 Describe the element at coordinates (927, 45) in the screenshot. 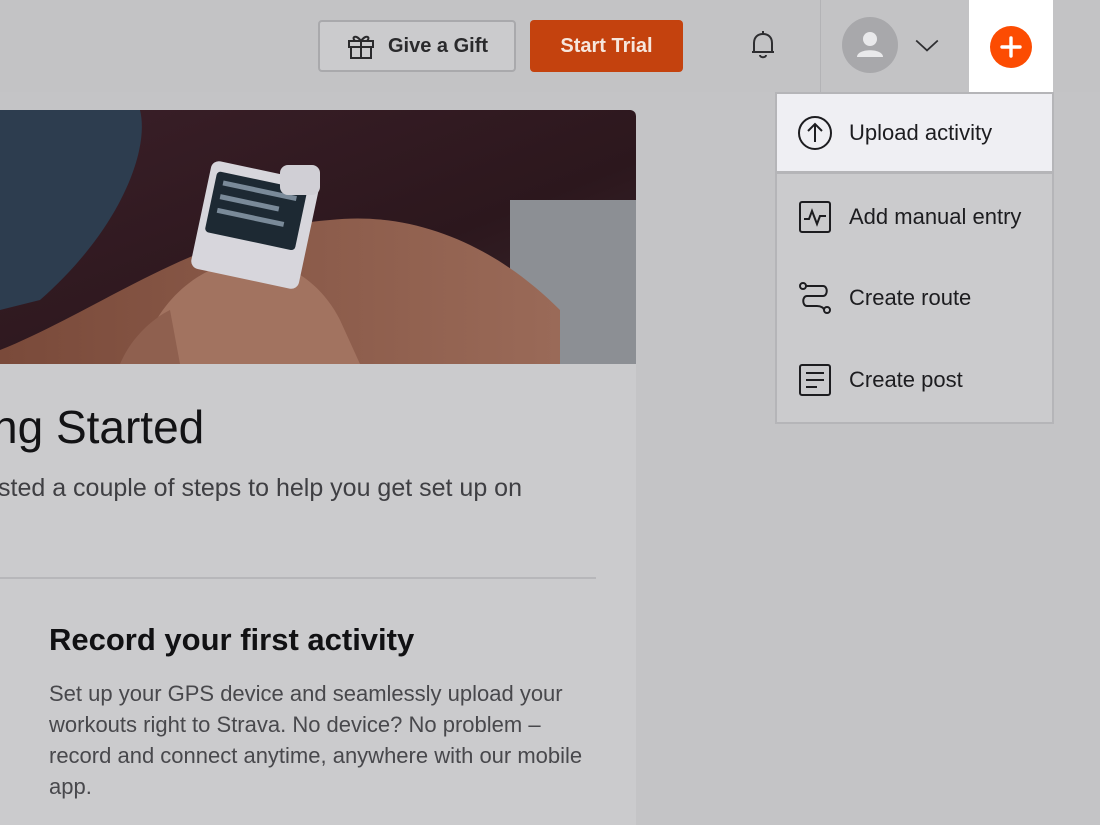

I see `chevron-down-icon` at that location.